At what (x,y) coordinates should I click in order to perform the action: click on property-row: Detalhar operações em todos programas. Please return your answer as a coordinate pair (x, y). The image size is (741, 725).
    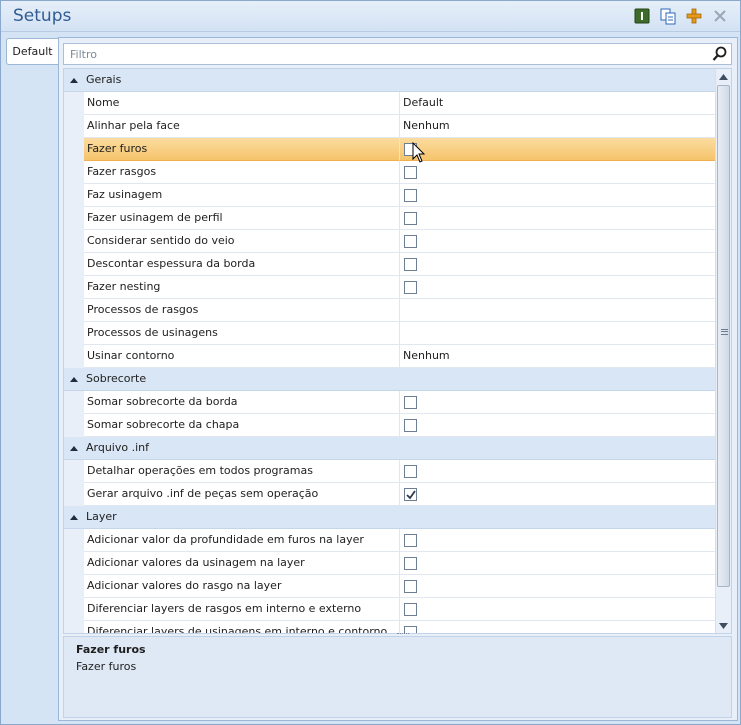
    Looking at the image, I should click on (390, 471).